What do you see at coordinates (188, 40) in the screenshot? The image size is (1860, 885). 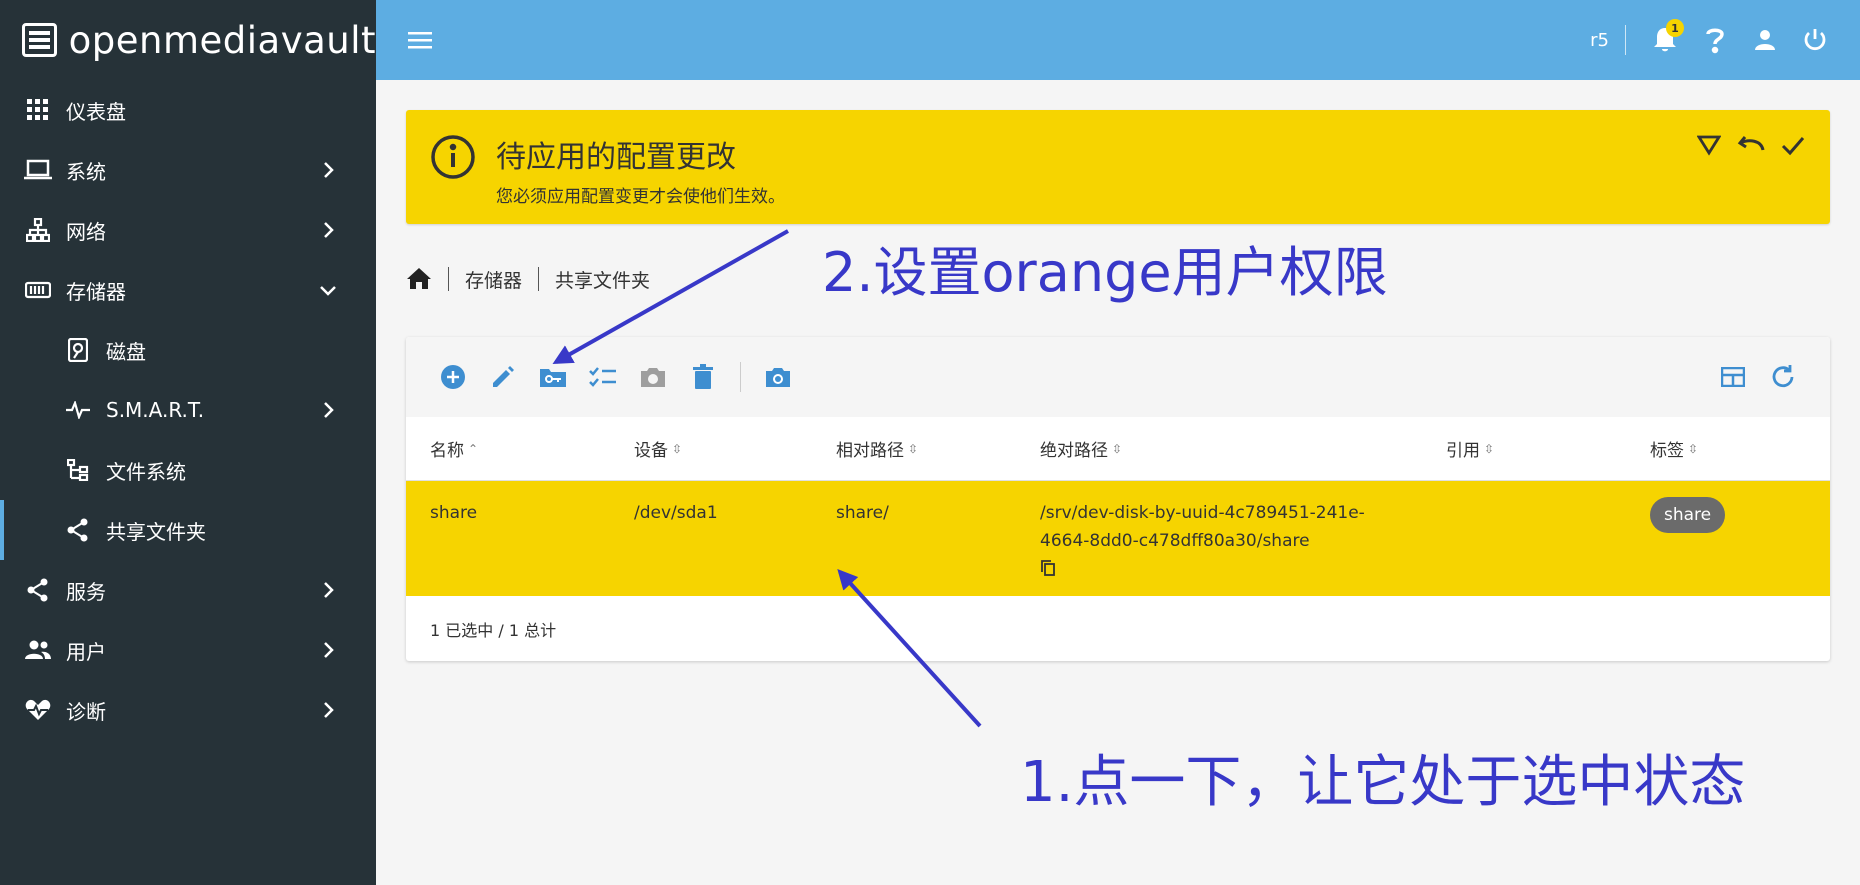 I see `brand: openmediavault` at bounding box center [188, 40].